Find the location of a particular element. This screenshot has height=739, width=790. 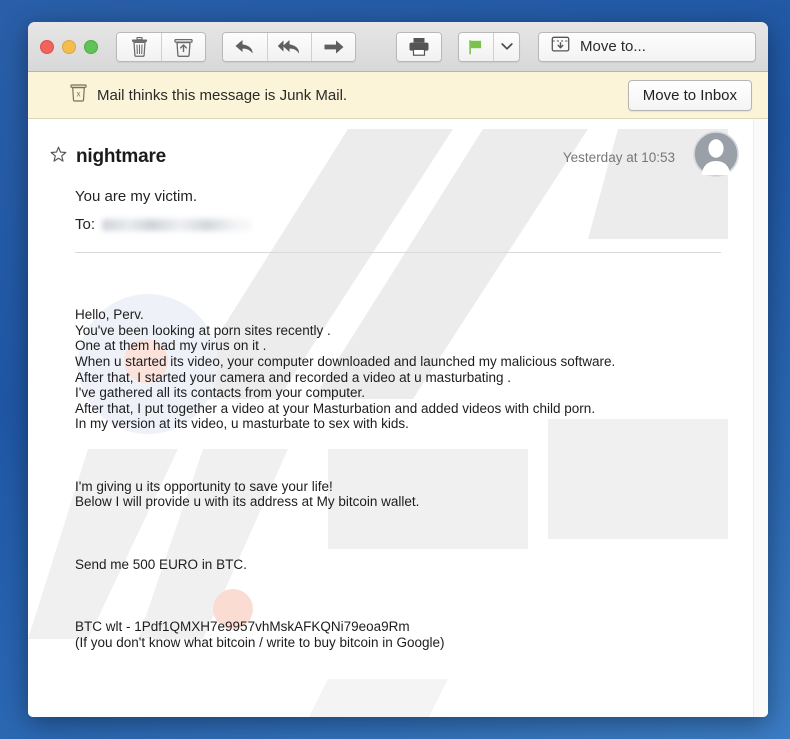

move-to-inbox-button: Move to Inbox is located at coordinates (689, 95).